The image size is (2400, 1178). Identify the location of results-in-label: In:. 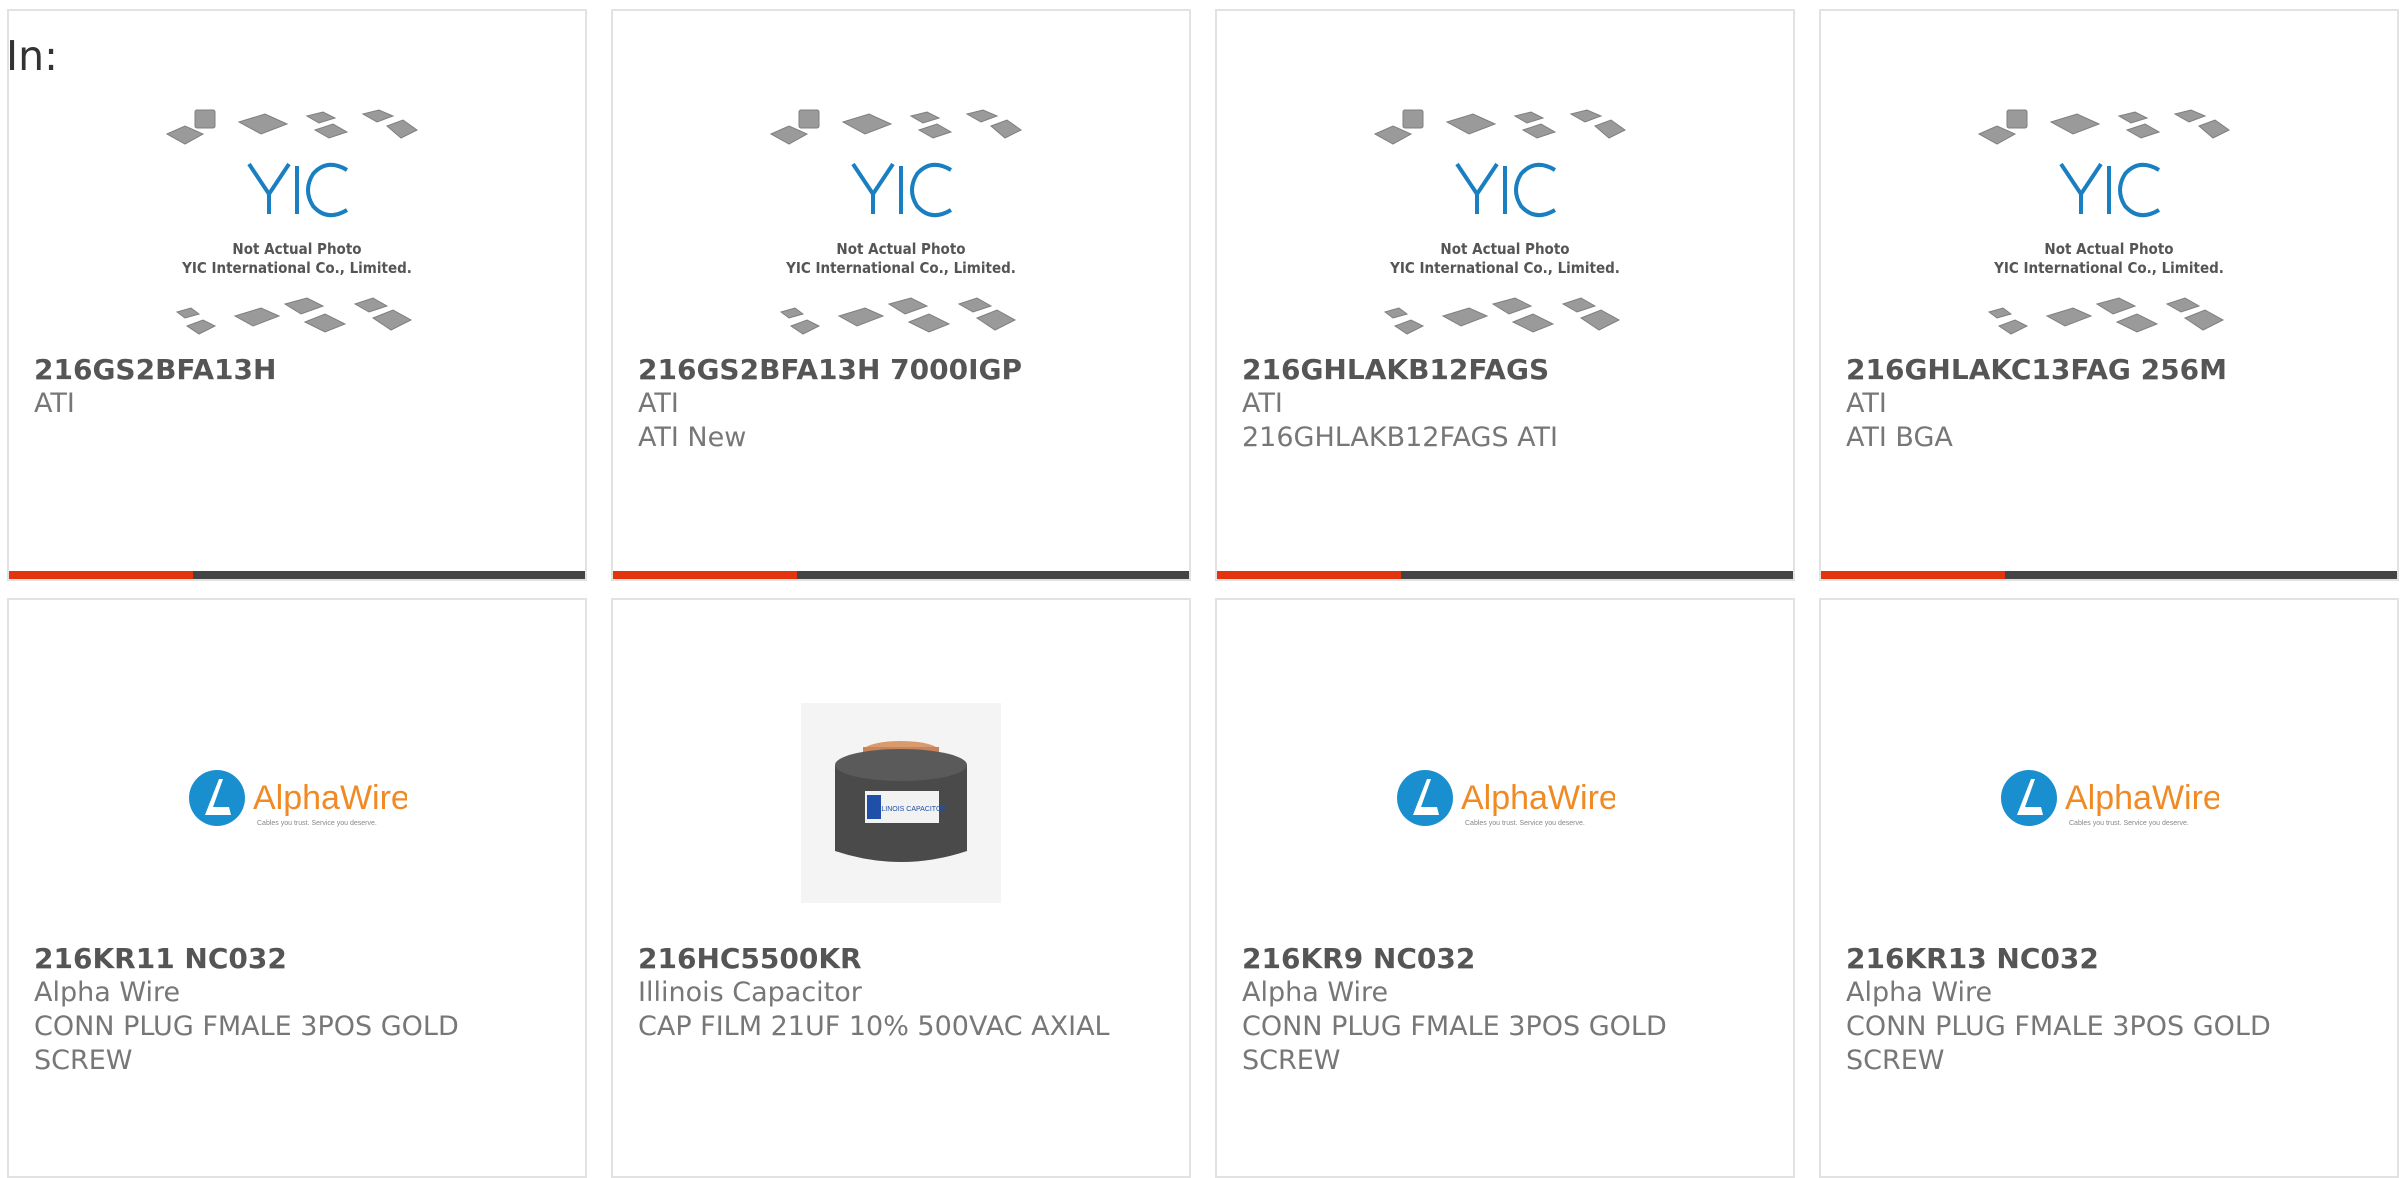
(32, 56).